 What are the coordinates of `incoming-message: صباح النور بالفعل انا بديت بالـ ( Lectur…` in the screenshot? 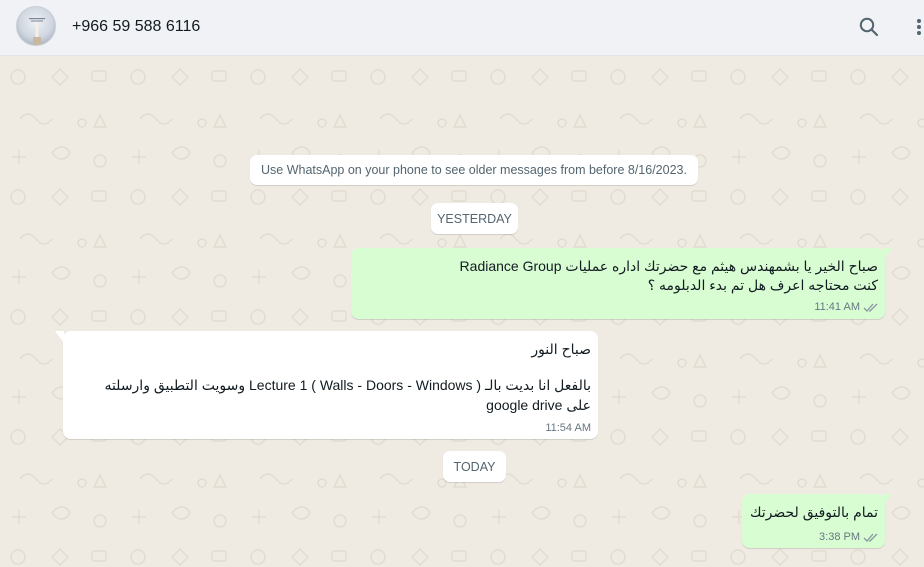 It's located at (326, 385).